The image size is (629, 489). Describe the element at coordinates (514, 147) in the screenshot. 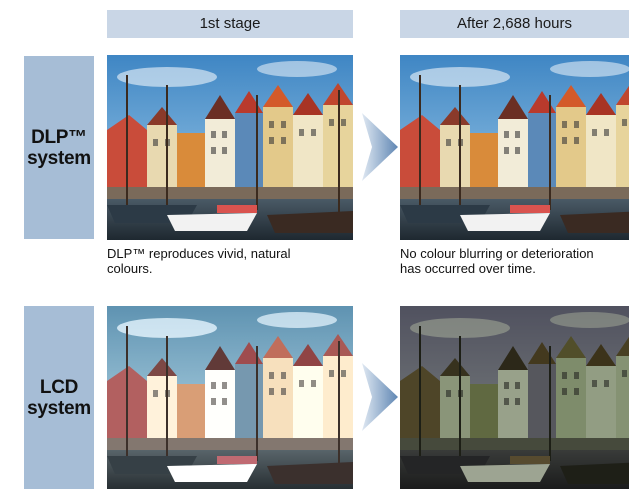

I see `photo-dlp-after-hours` at that location.